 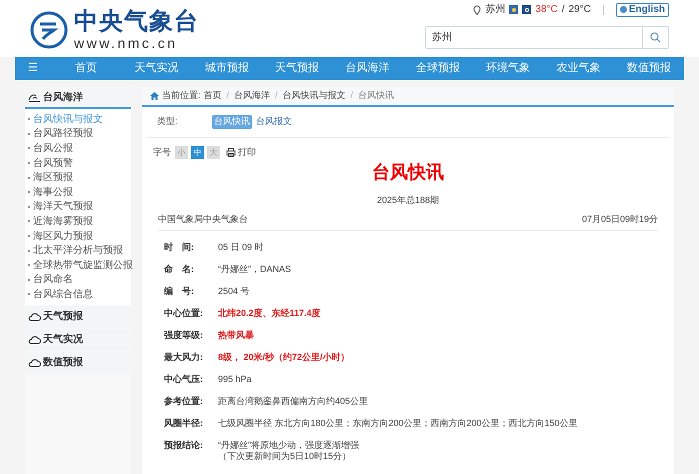 What do you see at coordinates (59, 221) in the screenshot?
I see `sidebar-item: 近海海雾预报` at bounding box center [59, 221].